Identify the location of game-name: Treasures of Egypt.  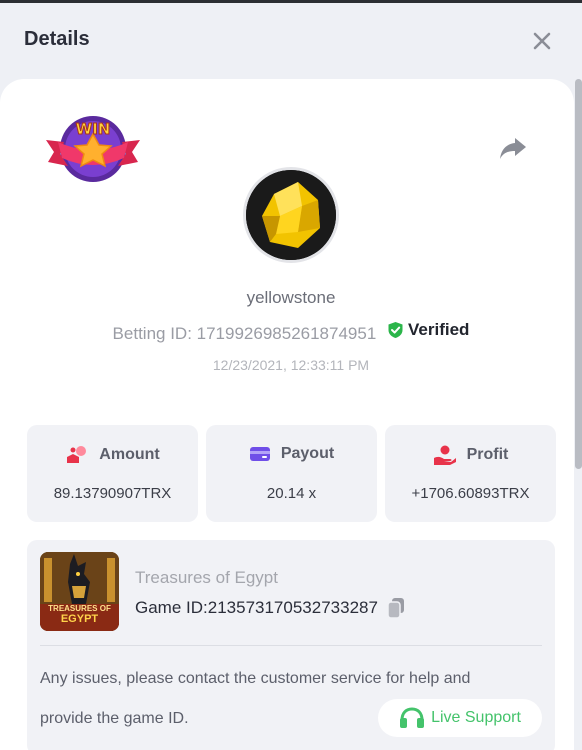
(206, 578).